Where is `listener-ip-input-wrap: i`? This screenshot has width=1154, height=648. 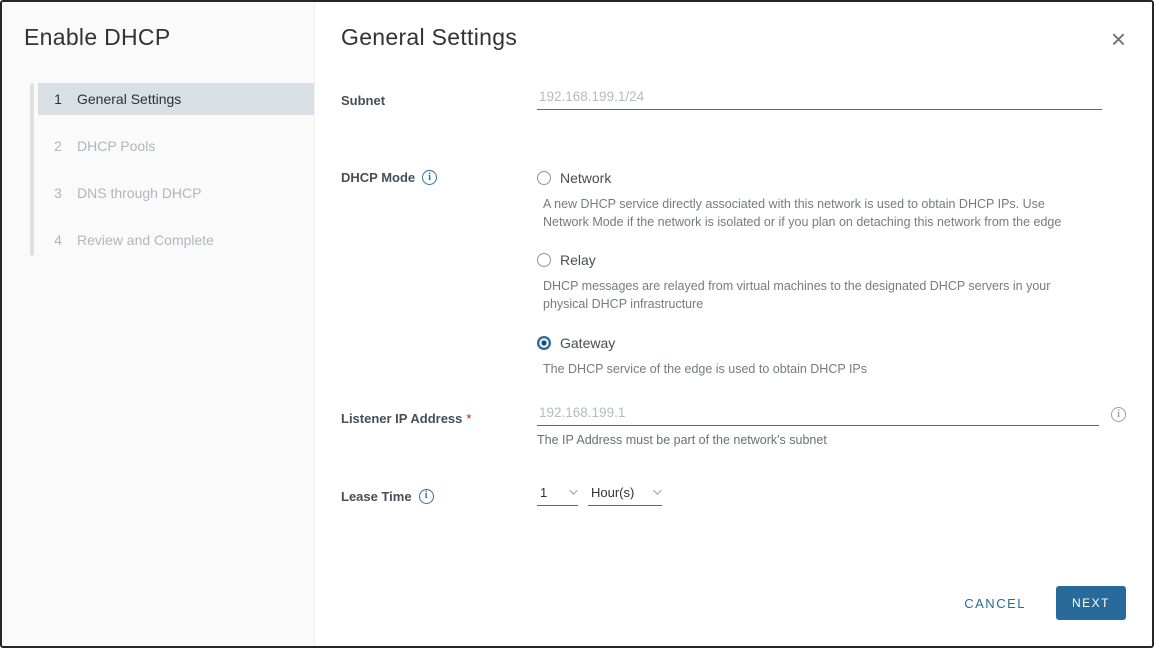
listener-ip-input-wrap: i is located at coordinates (831, 414).